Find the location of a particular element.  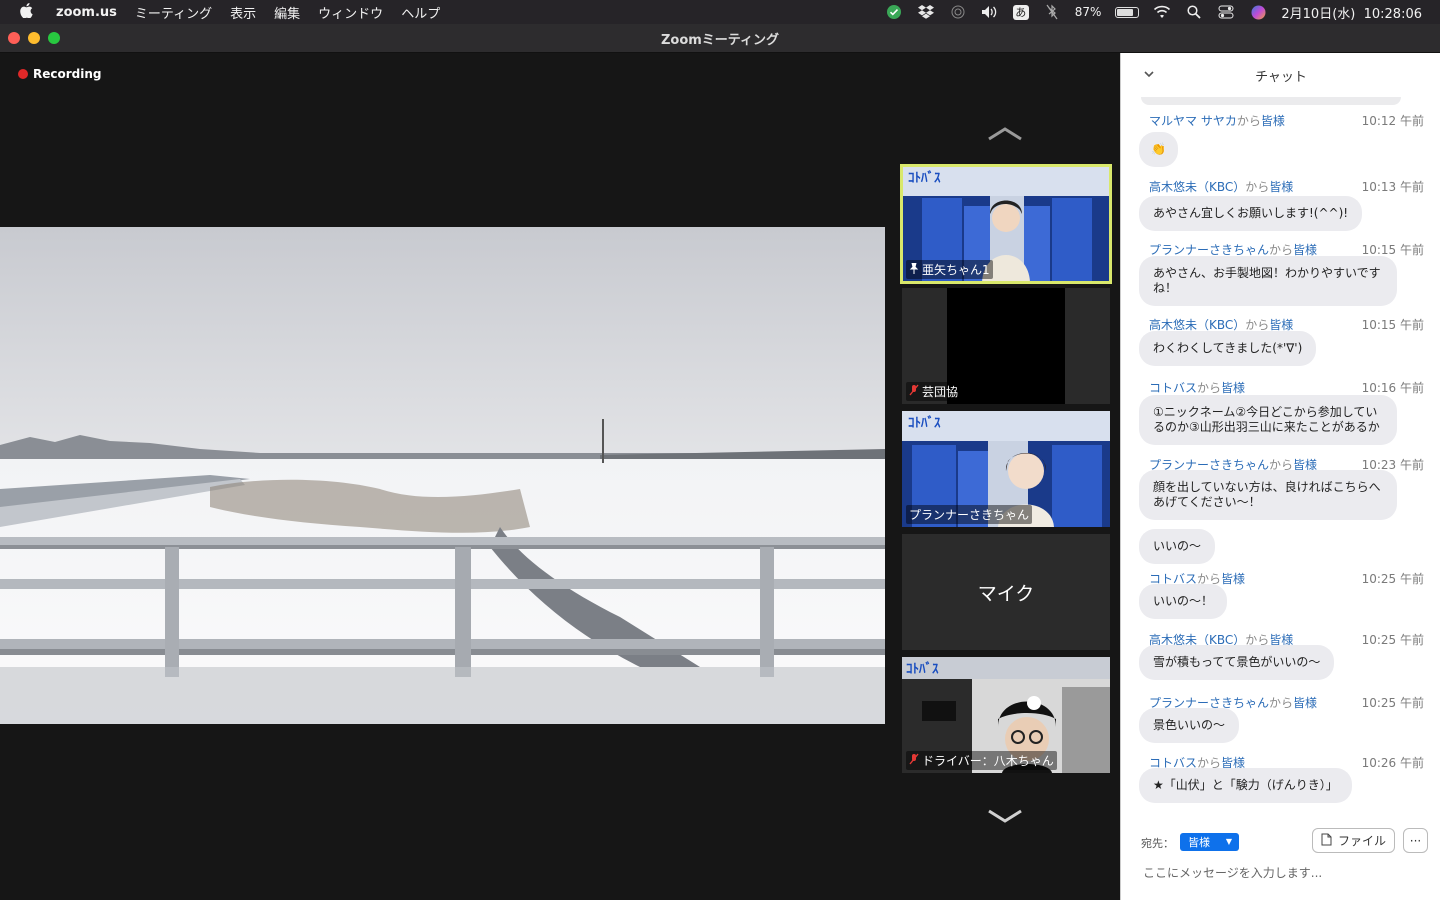

message-bubble: ★「山伏」と「験力（げんりき）」 is located at coordinates (1245, 785).